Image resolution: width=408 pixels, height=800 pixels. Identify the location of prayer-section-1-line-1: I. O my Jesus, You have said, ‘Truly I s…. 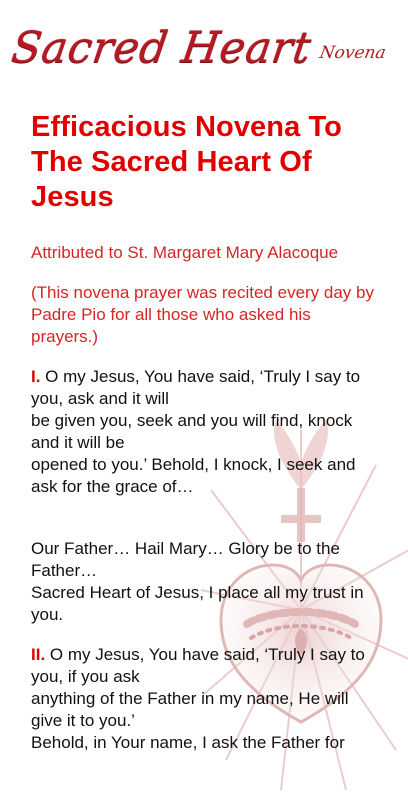
(206, 388).